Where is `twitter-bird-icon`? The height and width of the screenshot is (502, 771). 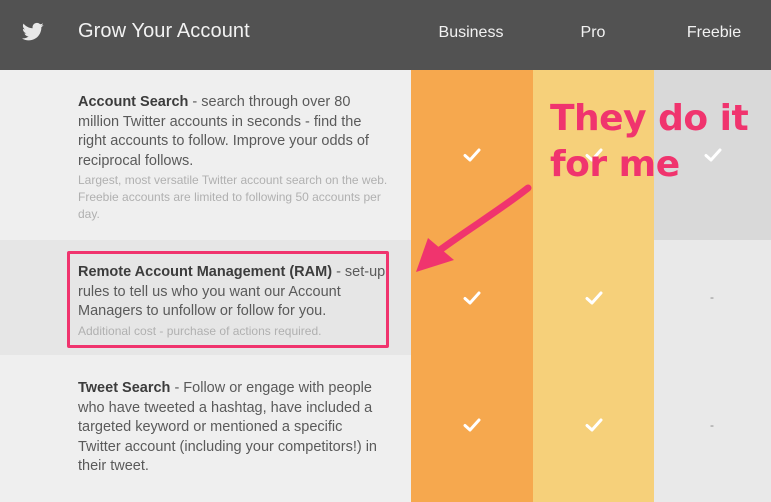 twitter-bird-icon is located at coordinates (33, 31).